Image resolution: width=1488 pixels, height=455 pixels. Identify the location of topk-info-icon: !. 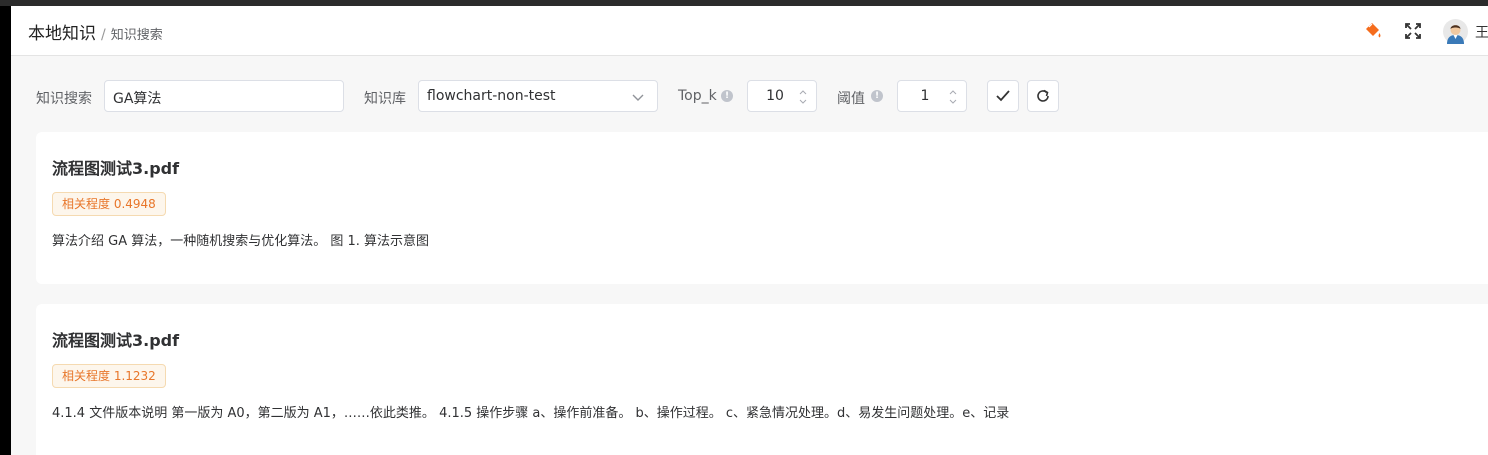
(727, 96).